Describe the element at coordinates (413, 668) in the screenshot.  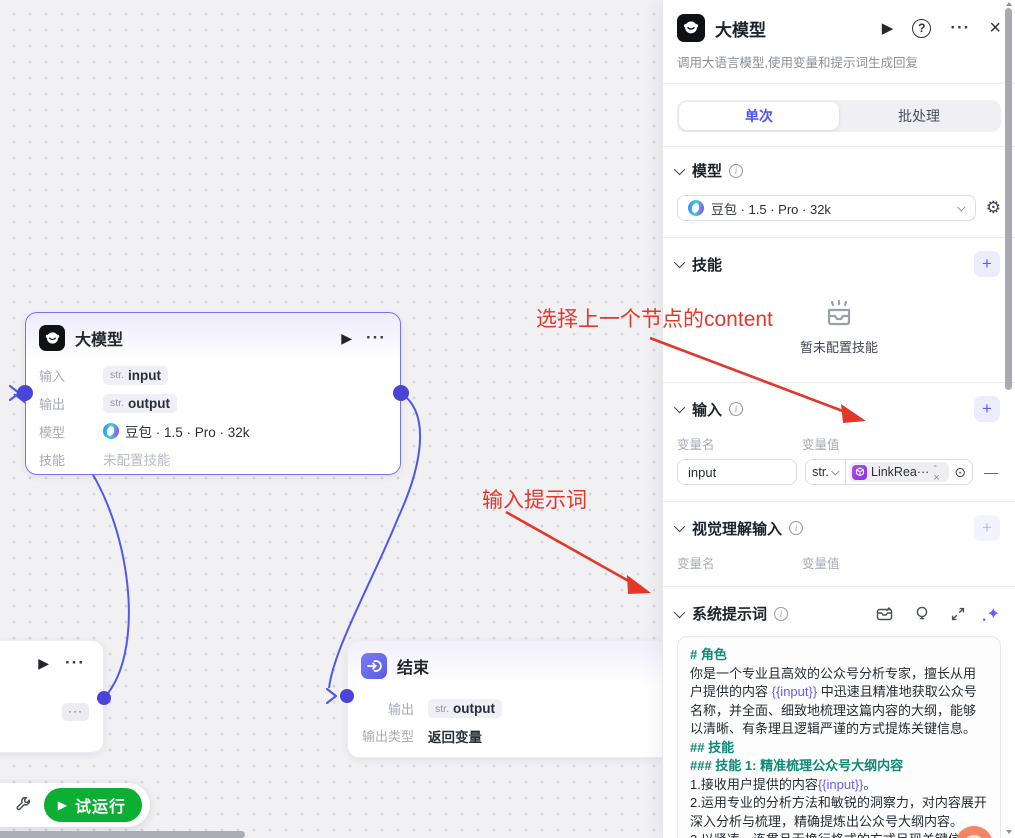
I see `end-node-title: 结束` at that location.